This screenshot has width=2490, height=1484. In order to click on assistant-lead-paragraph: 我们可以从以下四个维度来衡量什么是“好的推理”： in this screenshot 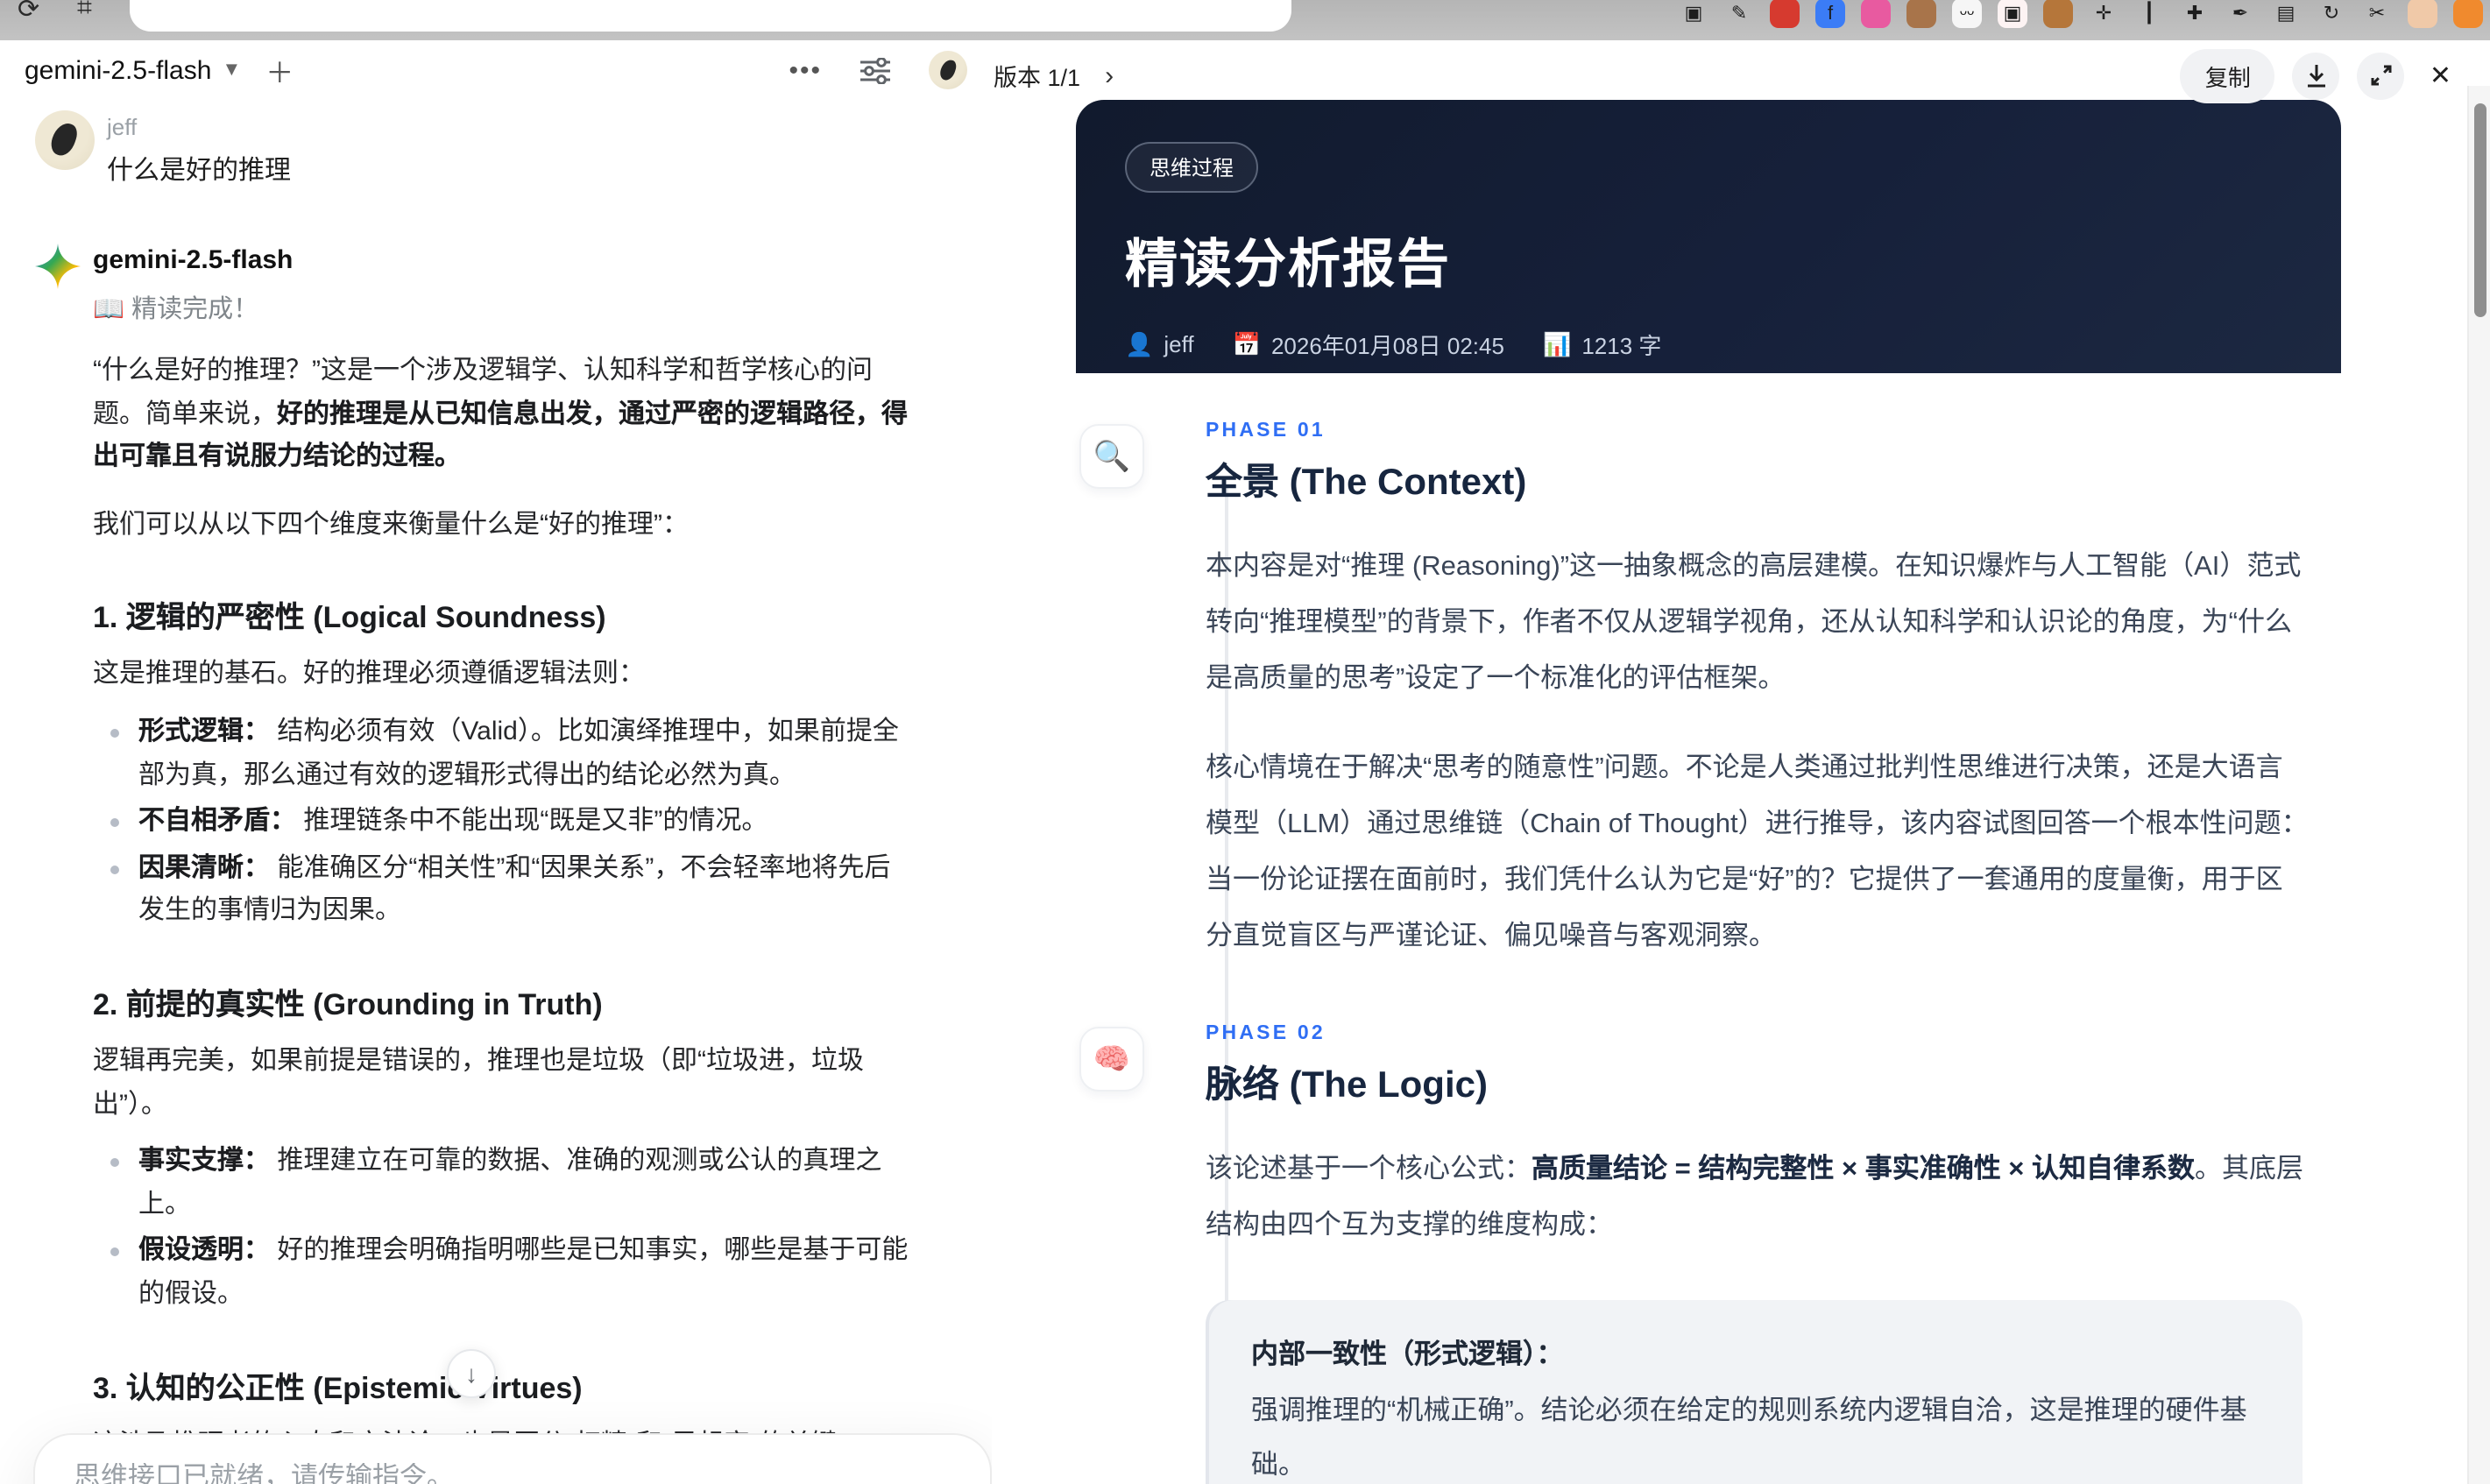, I will do `click(391, 524)`.